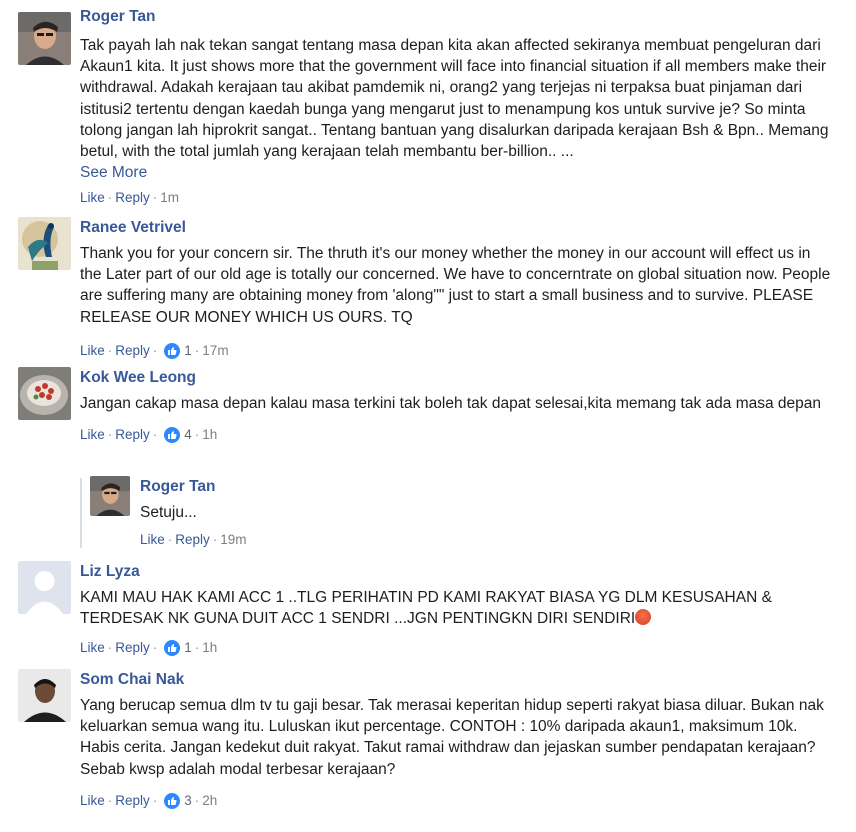  What do you see at coordinates (188, 435) in the screenshot?
I see `reaction-count-value: 4` at bounding box center [188, 435].